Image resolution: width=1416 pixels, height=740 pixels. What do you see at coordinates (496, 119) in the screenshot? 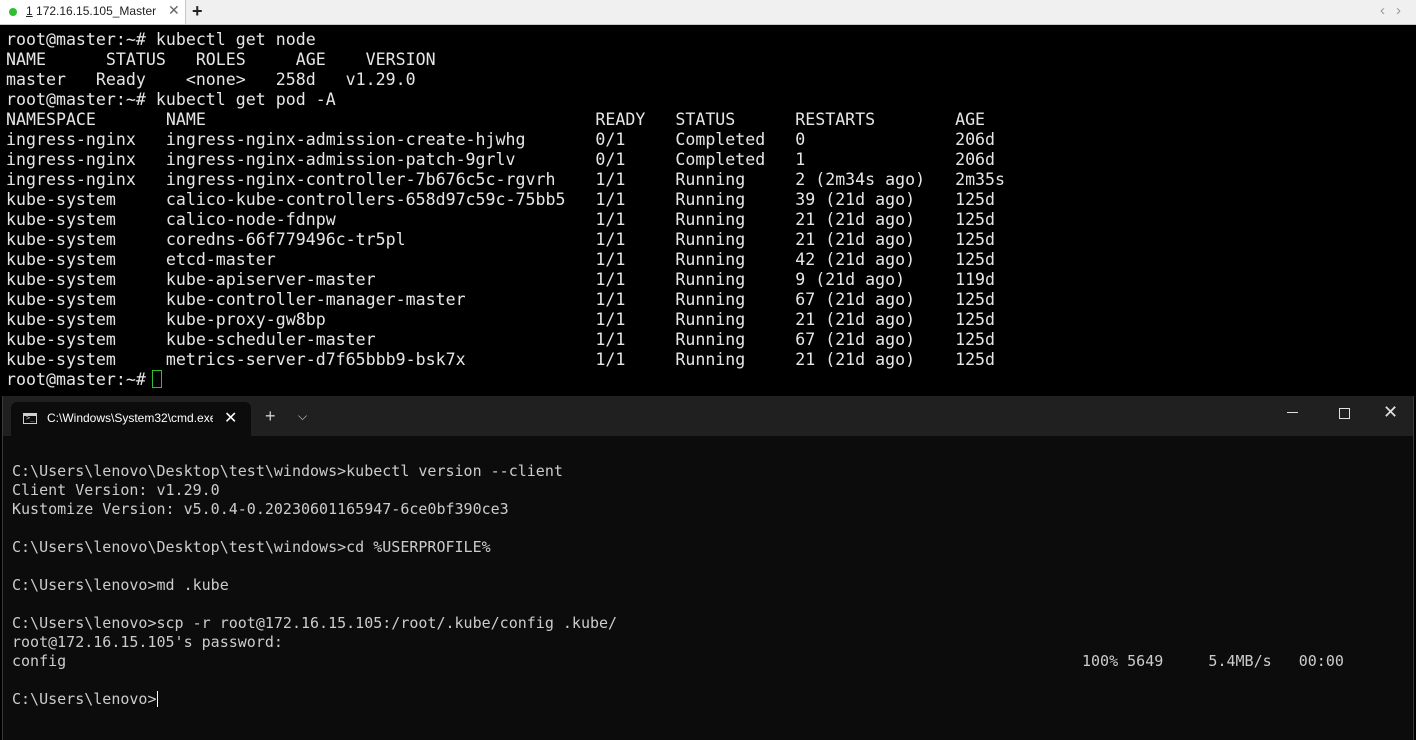
I see `terminal-line: NAMESPACE NAME READY STATUS RESTARTS AGE` at bounding box center [496, 119].